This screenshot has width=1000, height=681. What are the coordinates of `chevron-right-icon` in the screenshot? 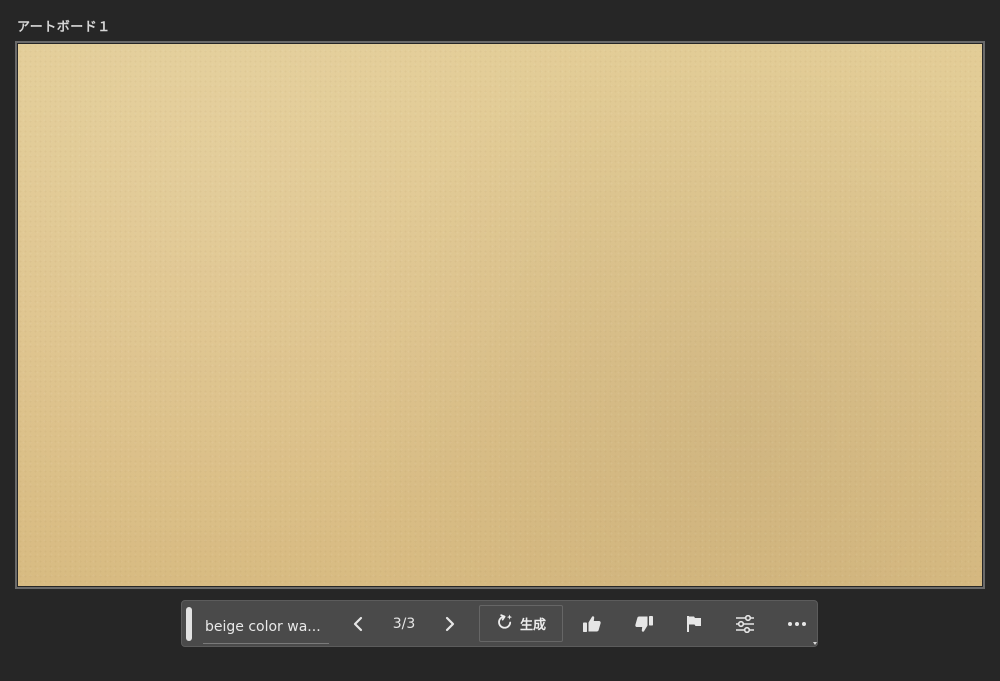 It's located at (450, 624).